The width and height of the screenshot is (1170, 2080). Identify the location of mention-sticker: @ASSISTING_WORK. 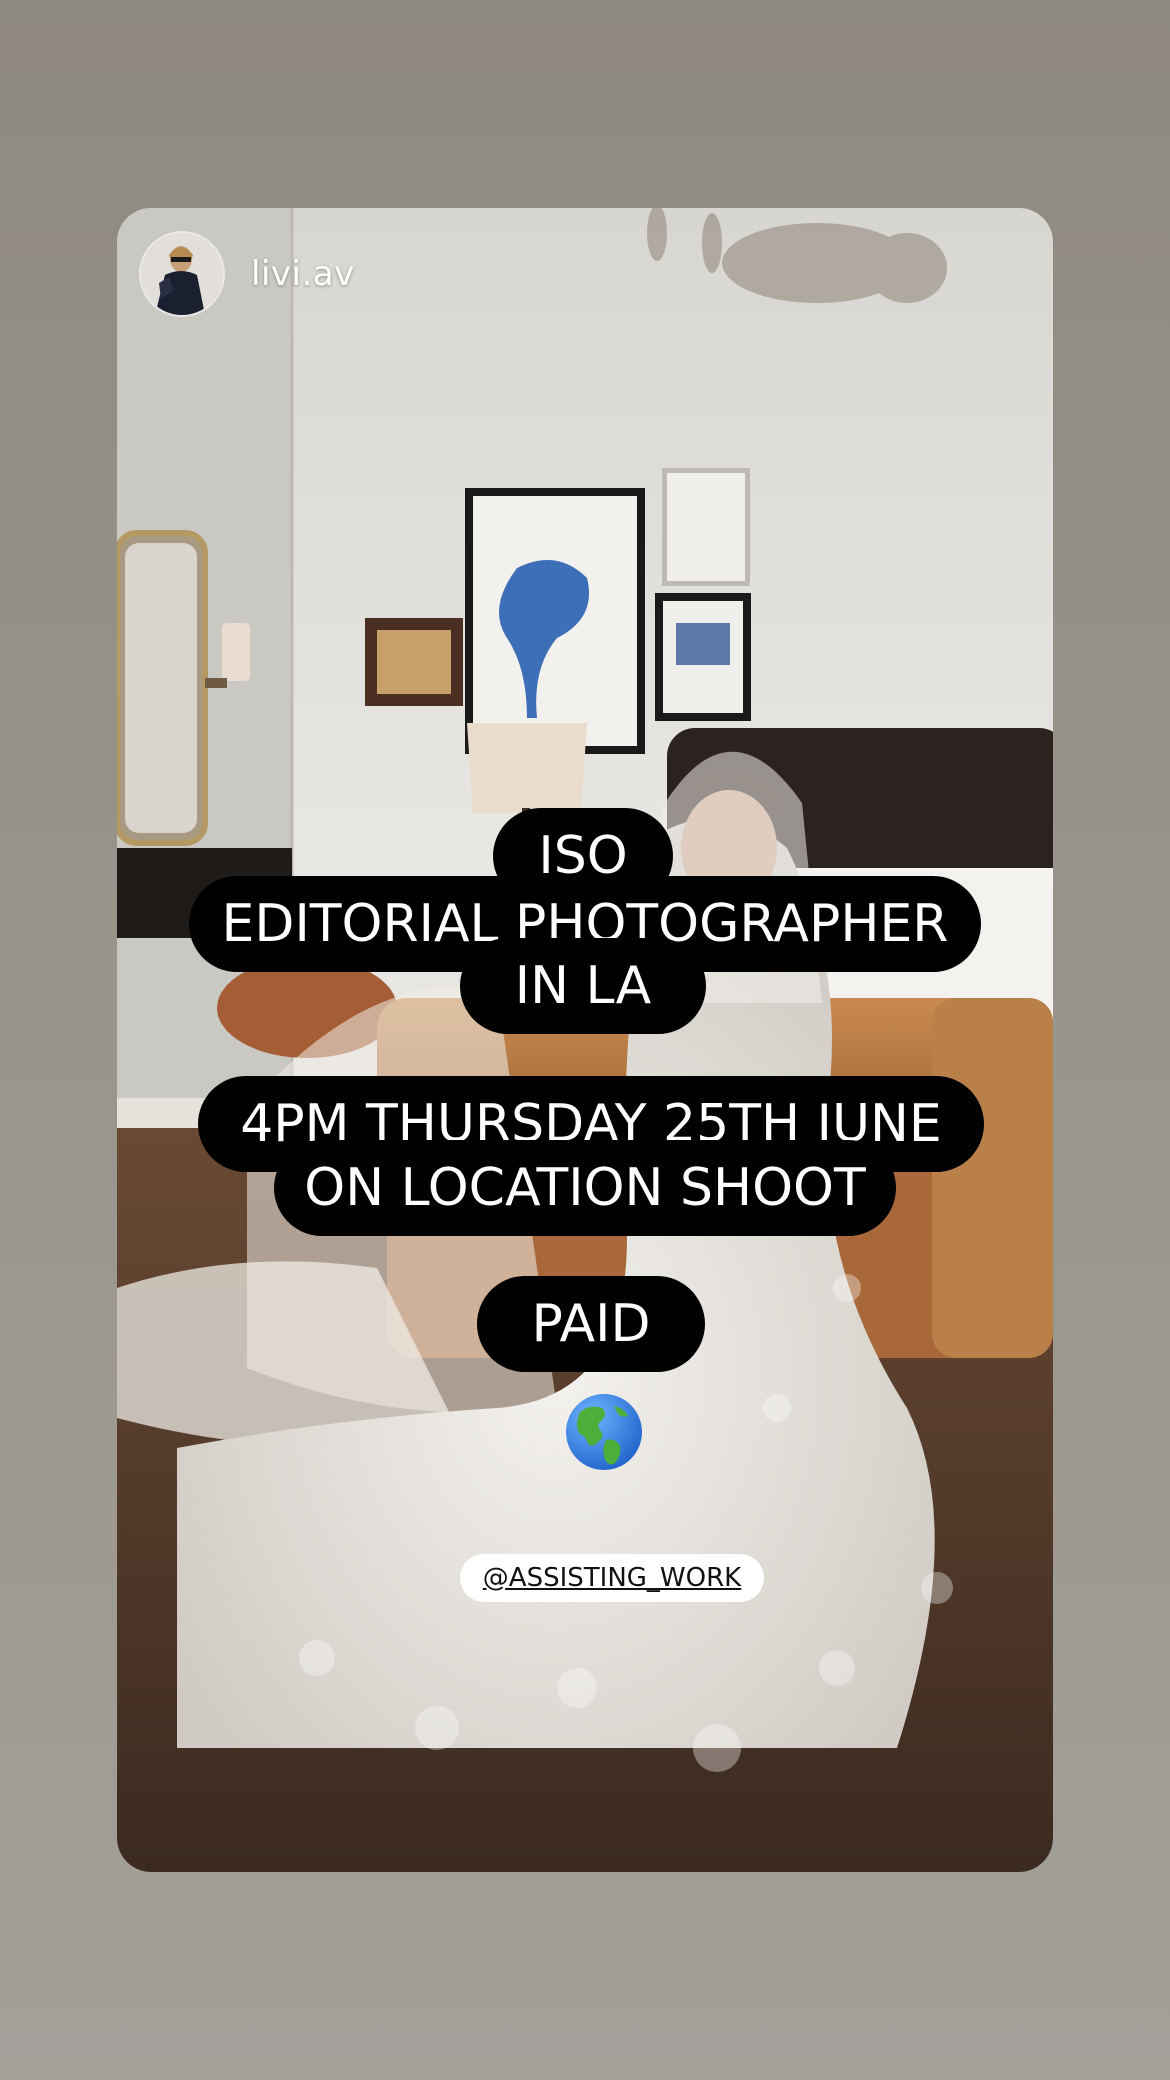
(612, 1578).